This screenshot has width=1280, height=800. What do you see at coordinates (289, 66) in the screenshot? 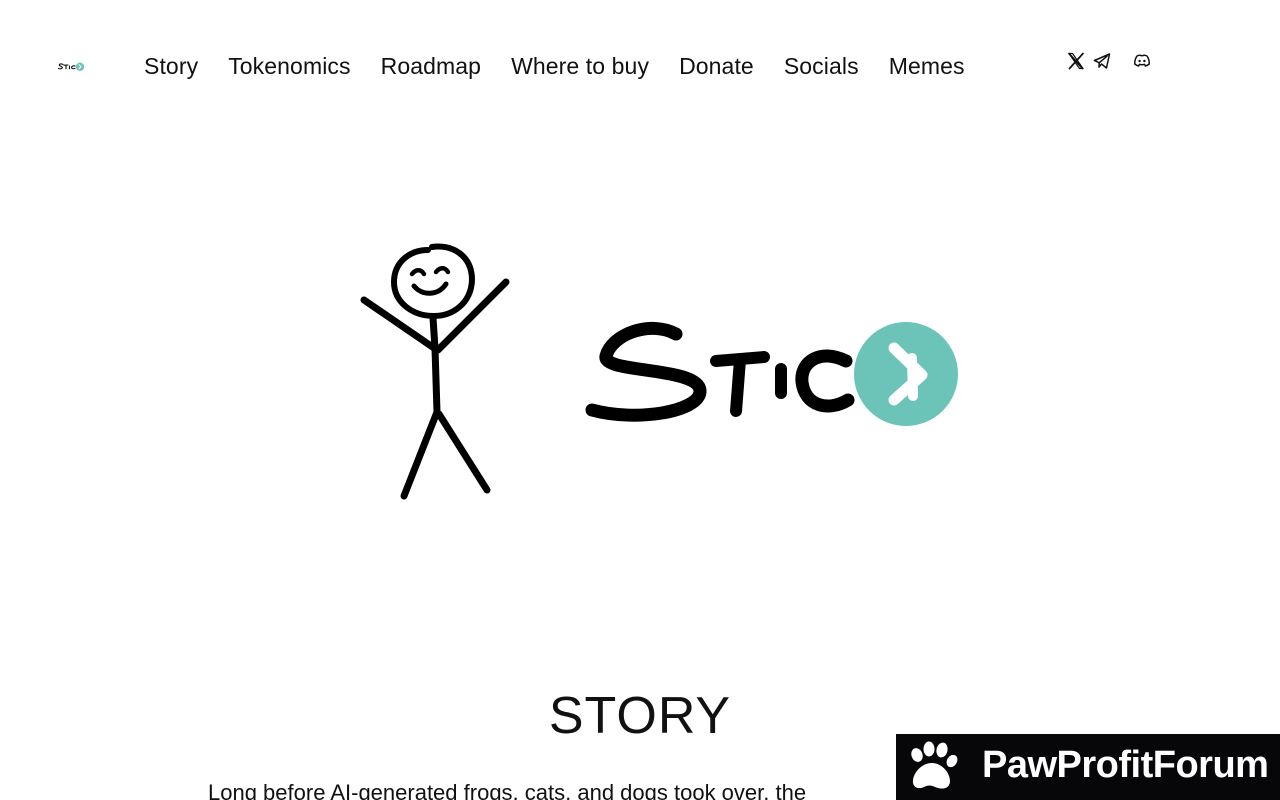
I see `nav-item-tokenomics: Tokenomics` at bounding box center [289, 66].